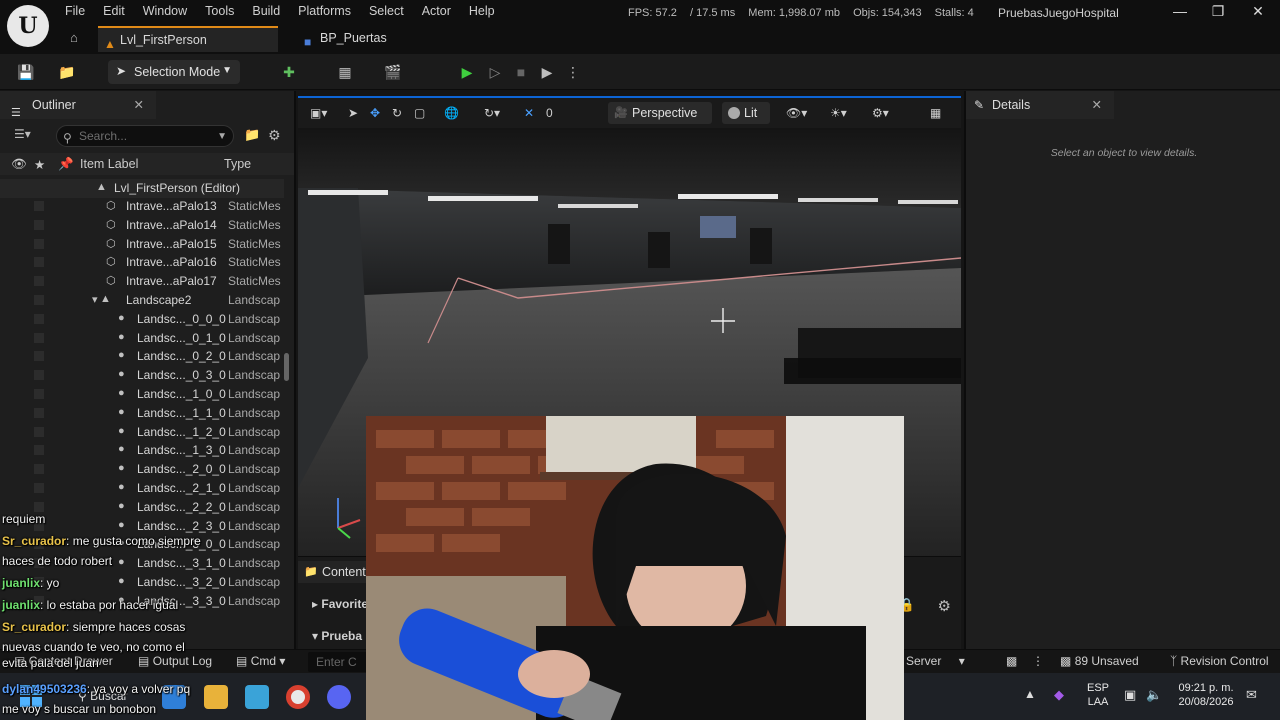 The height and width of the screenshot is (720, 1280). I want to click on scale-tool-icon: ▢, so click(419, 113).